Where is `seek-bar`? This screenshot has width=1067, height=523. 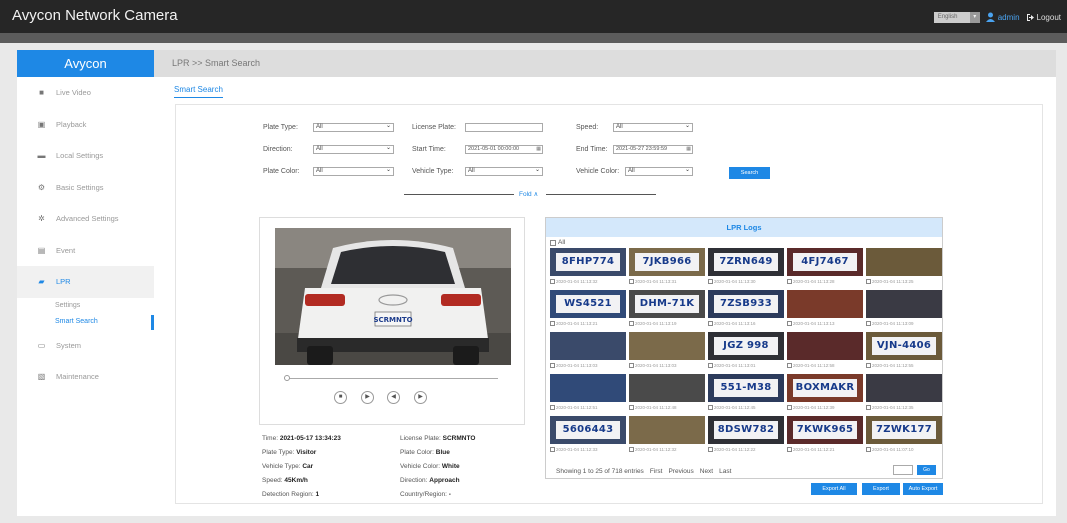 seek-bar is located at coordinates (393, 378).